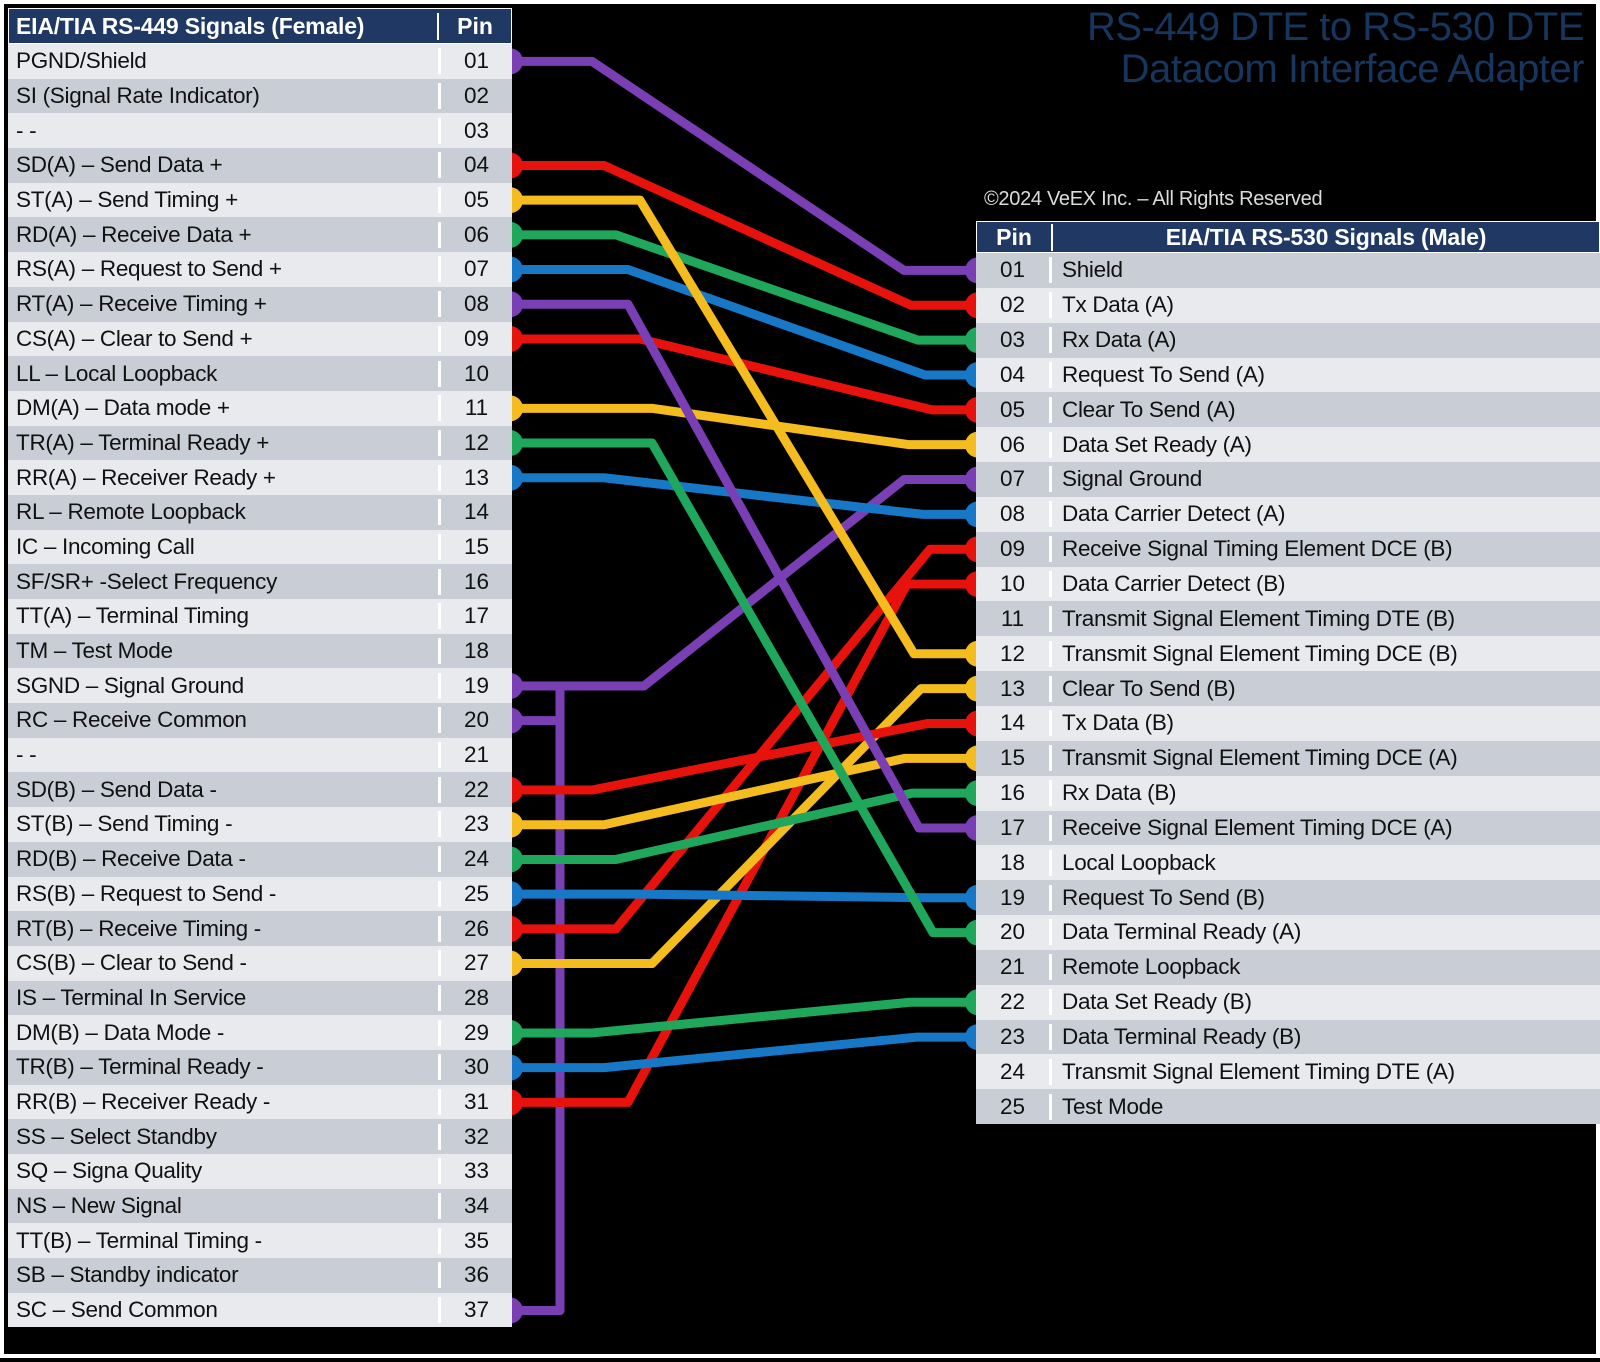 This screenshot has height=1362, width=1600. Describe the element at coordinates (1014, 374) in the screenshot. I see `pin-number: 04` at that location.